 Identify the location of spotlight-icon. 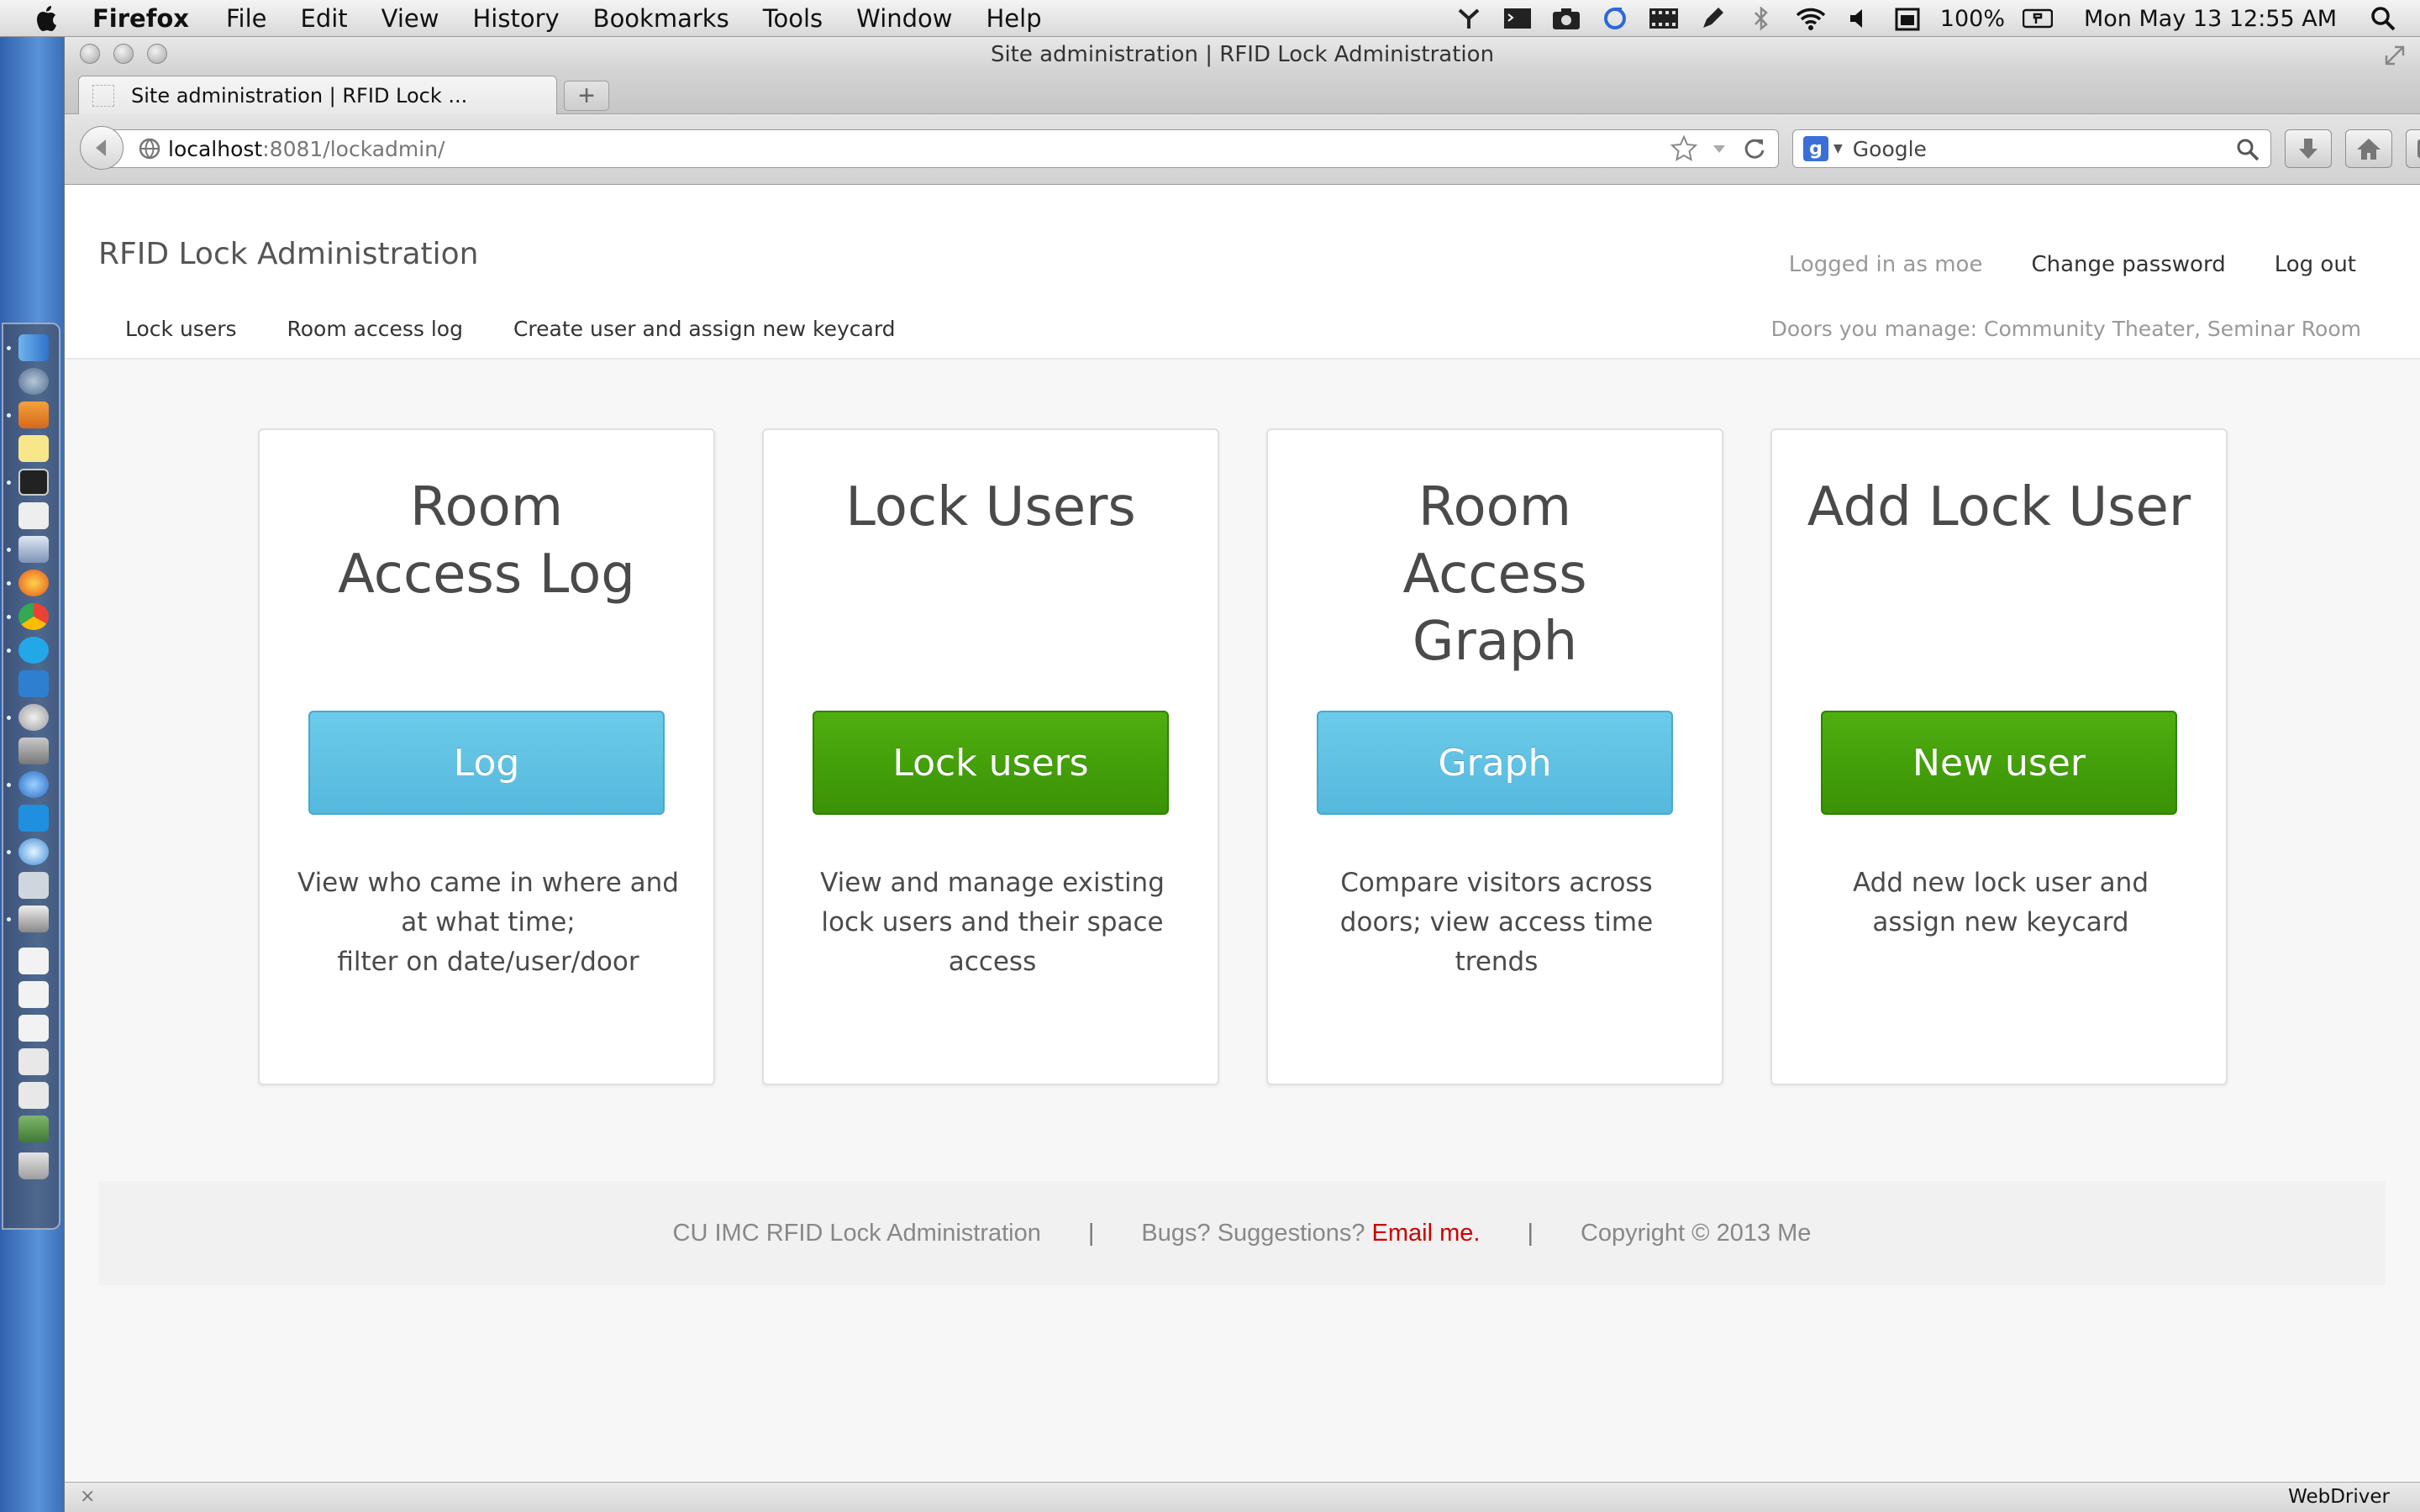
(2383, 18).